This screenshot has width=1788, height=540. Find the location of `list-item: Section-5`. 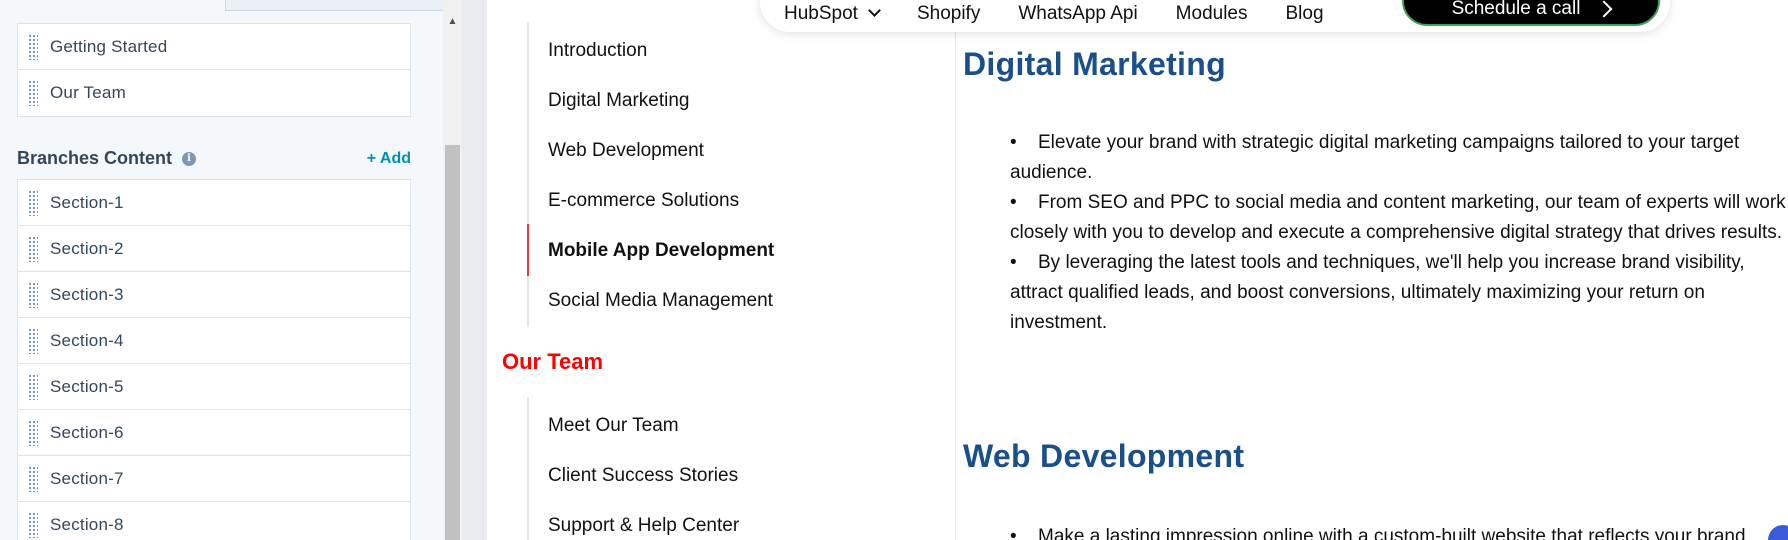

list-item: Section-5 is located at coordinates (214, 387).